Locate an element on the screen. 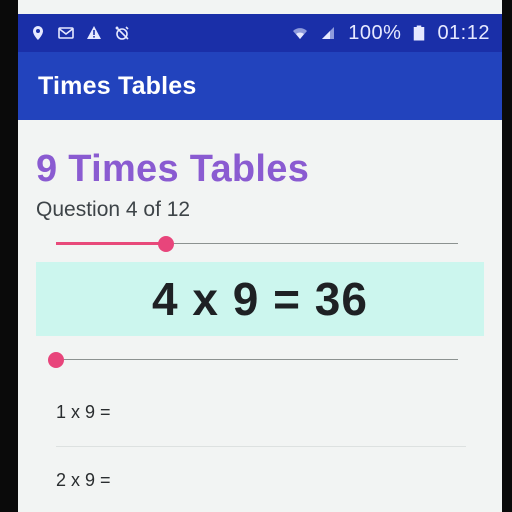 The height and width of the screenshot is (512, 512). battery-percent: 100% is located at coordinates (375, 32).